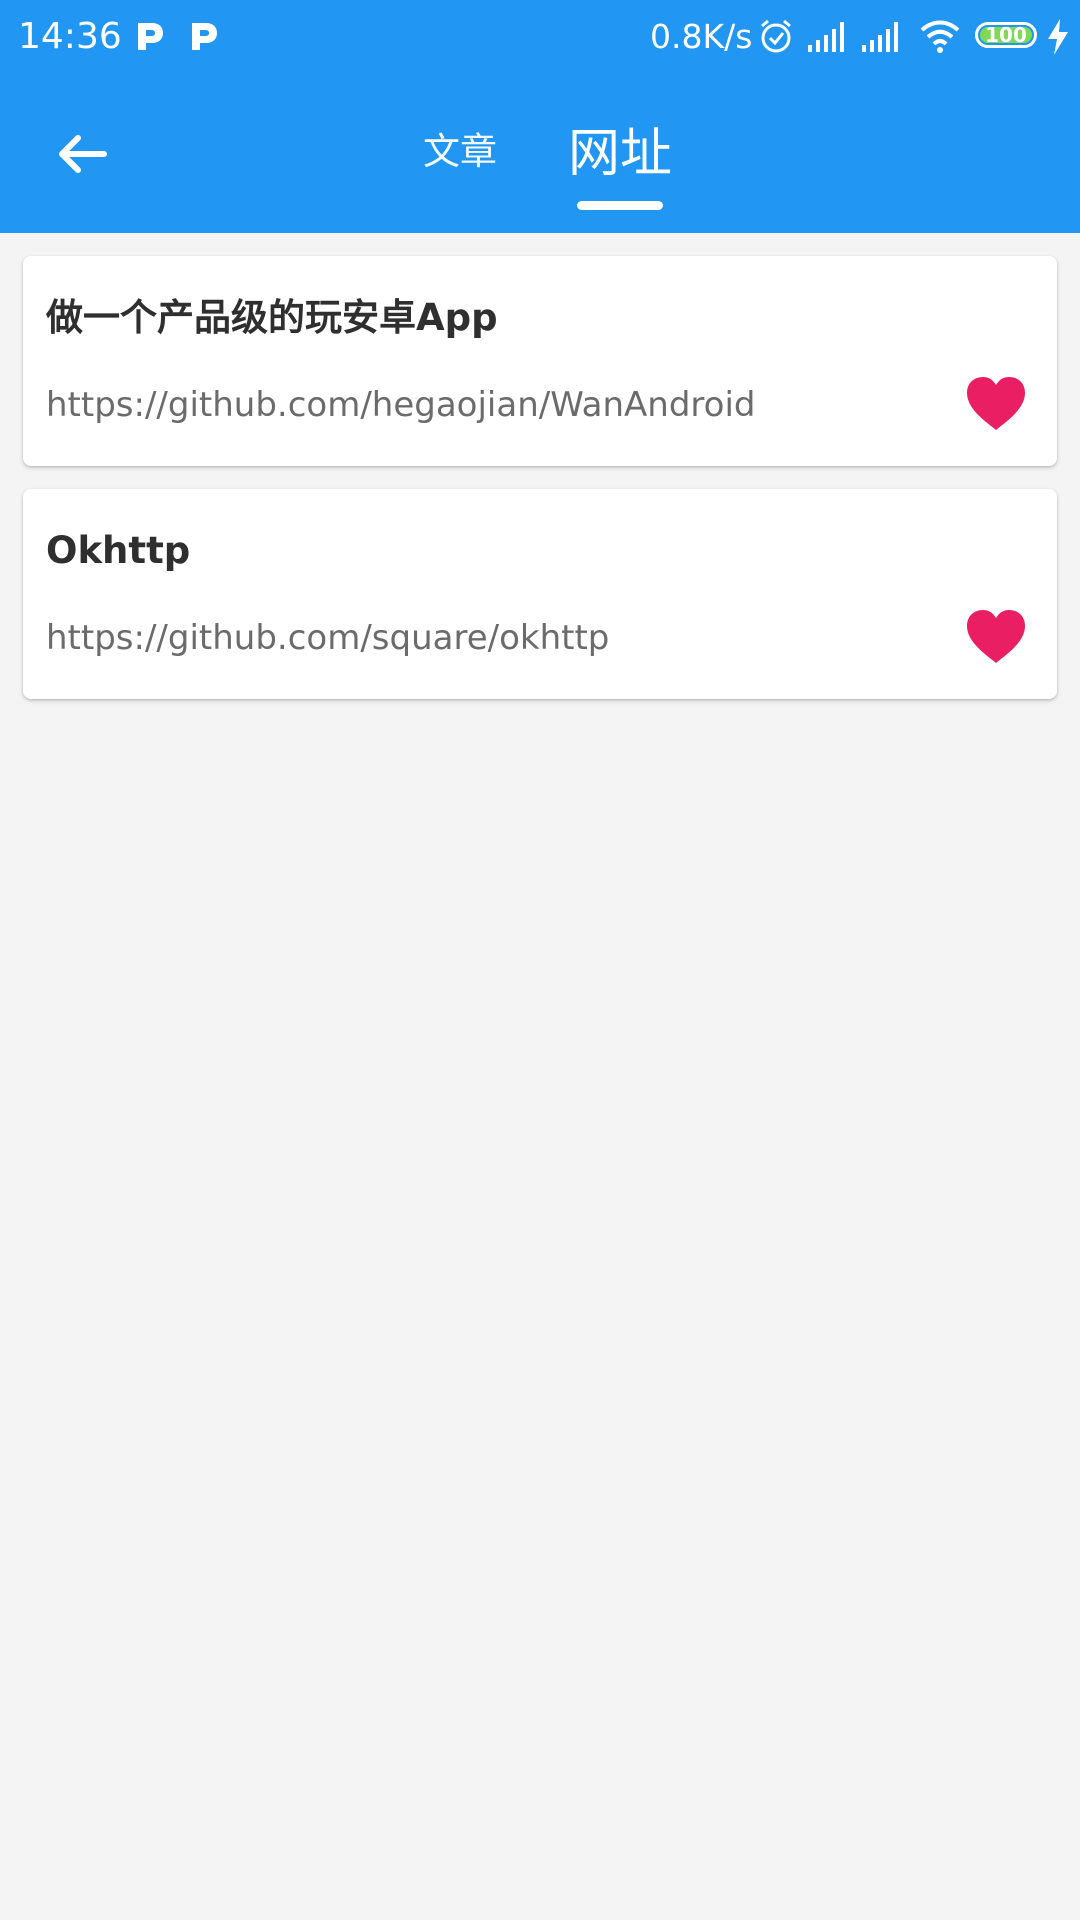 The height and width of the screenshot is (1920, 1080). Describe the element at coordinates (540, 594) in the screenshot. I see `collection-card: Okhttp https://github.com/square/okhttp` at that location.